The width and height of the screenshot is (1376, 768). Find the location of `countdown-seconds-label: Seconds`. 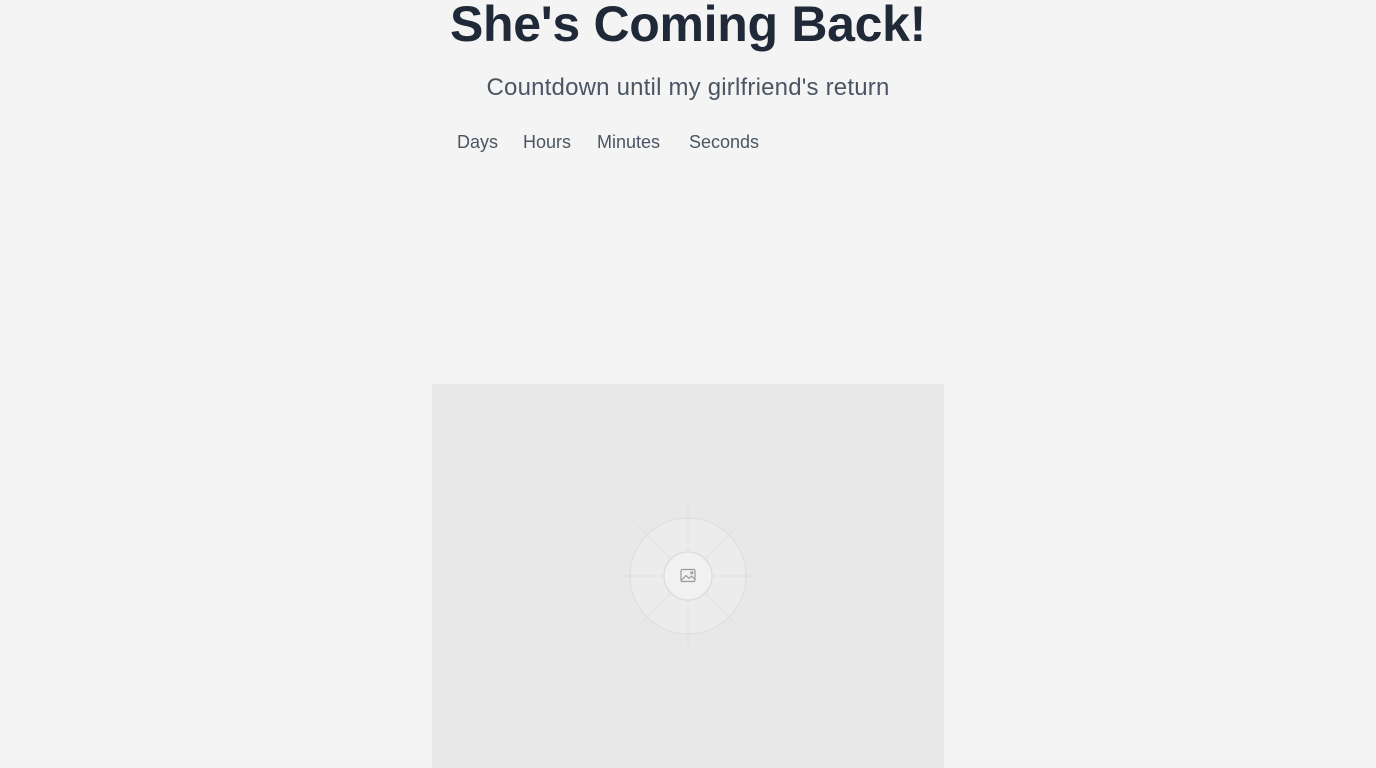

countdown-seconds-label: Seconds is located at coordinates (724, 142).